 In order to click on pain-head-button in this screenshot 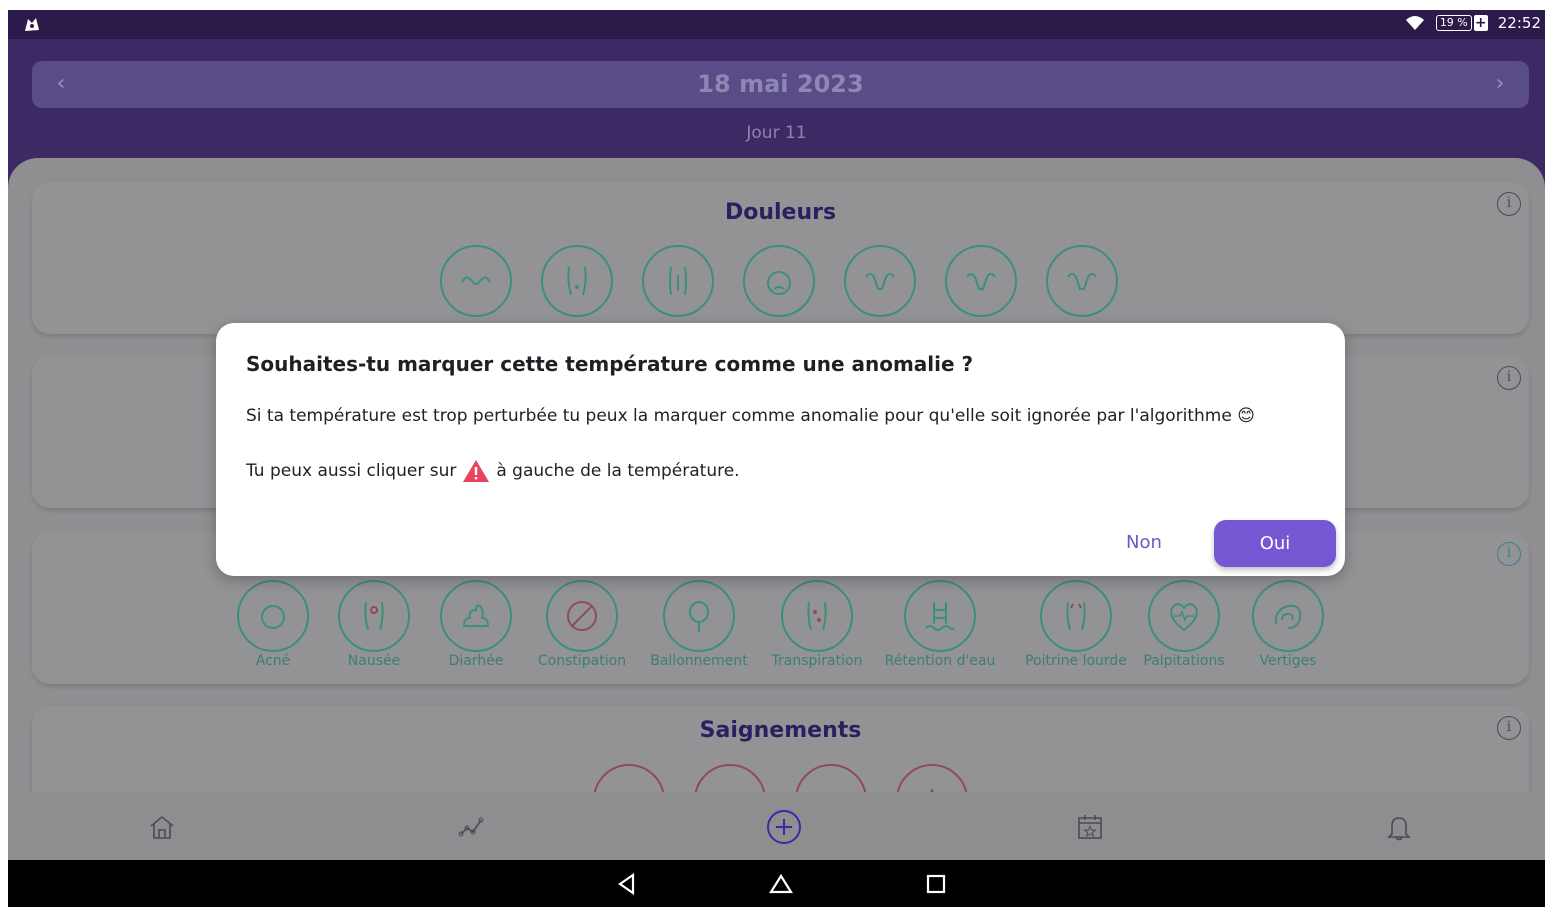, I will do `click(779, 281)`.